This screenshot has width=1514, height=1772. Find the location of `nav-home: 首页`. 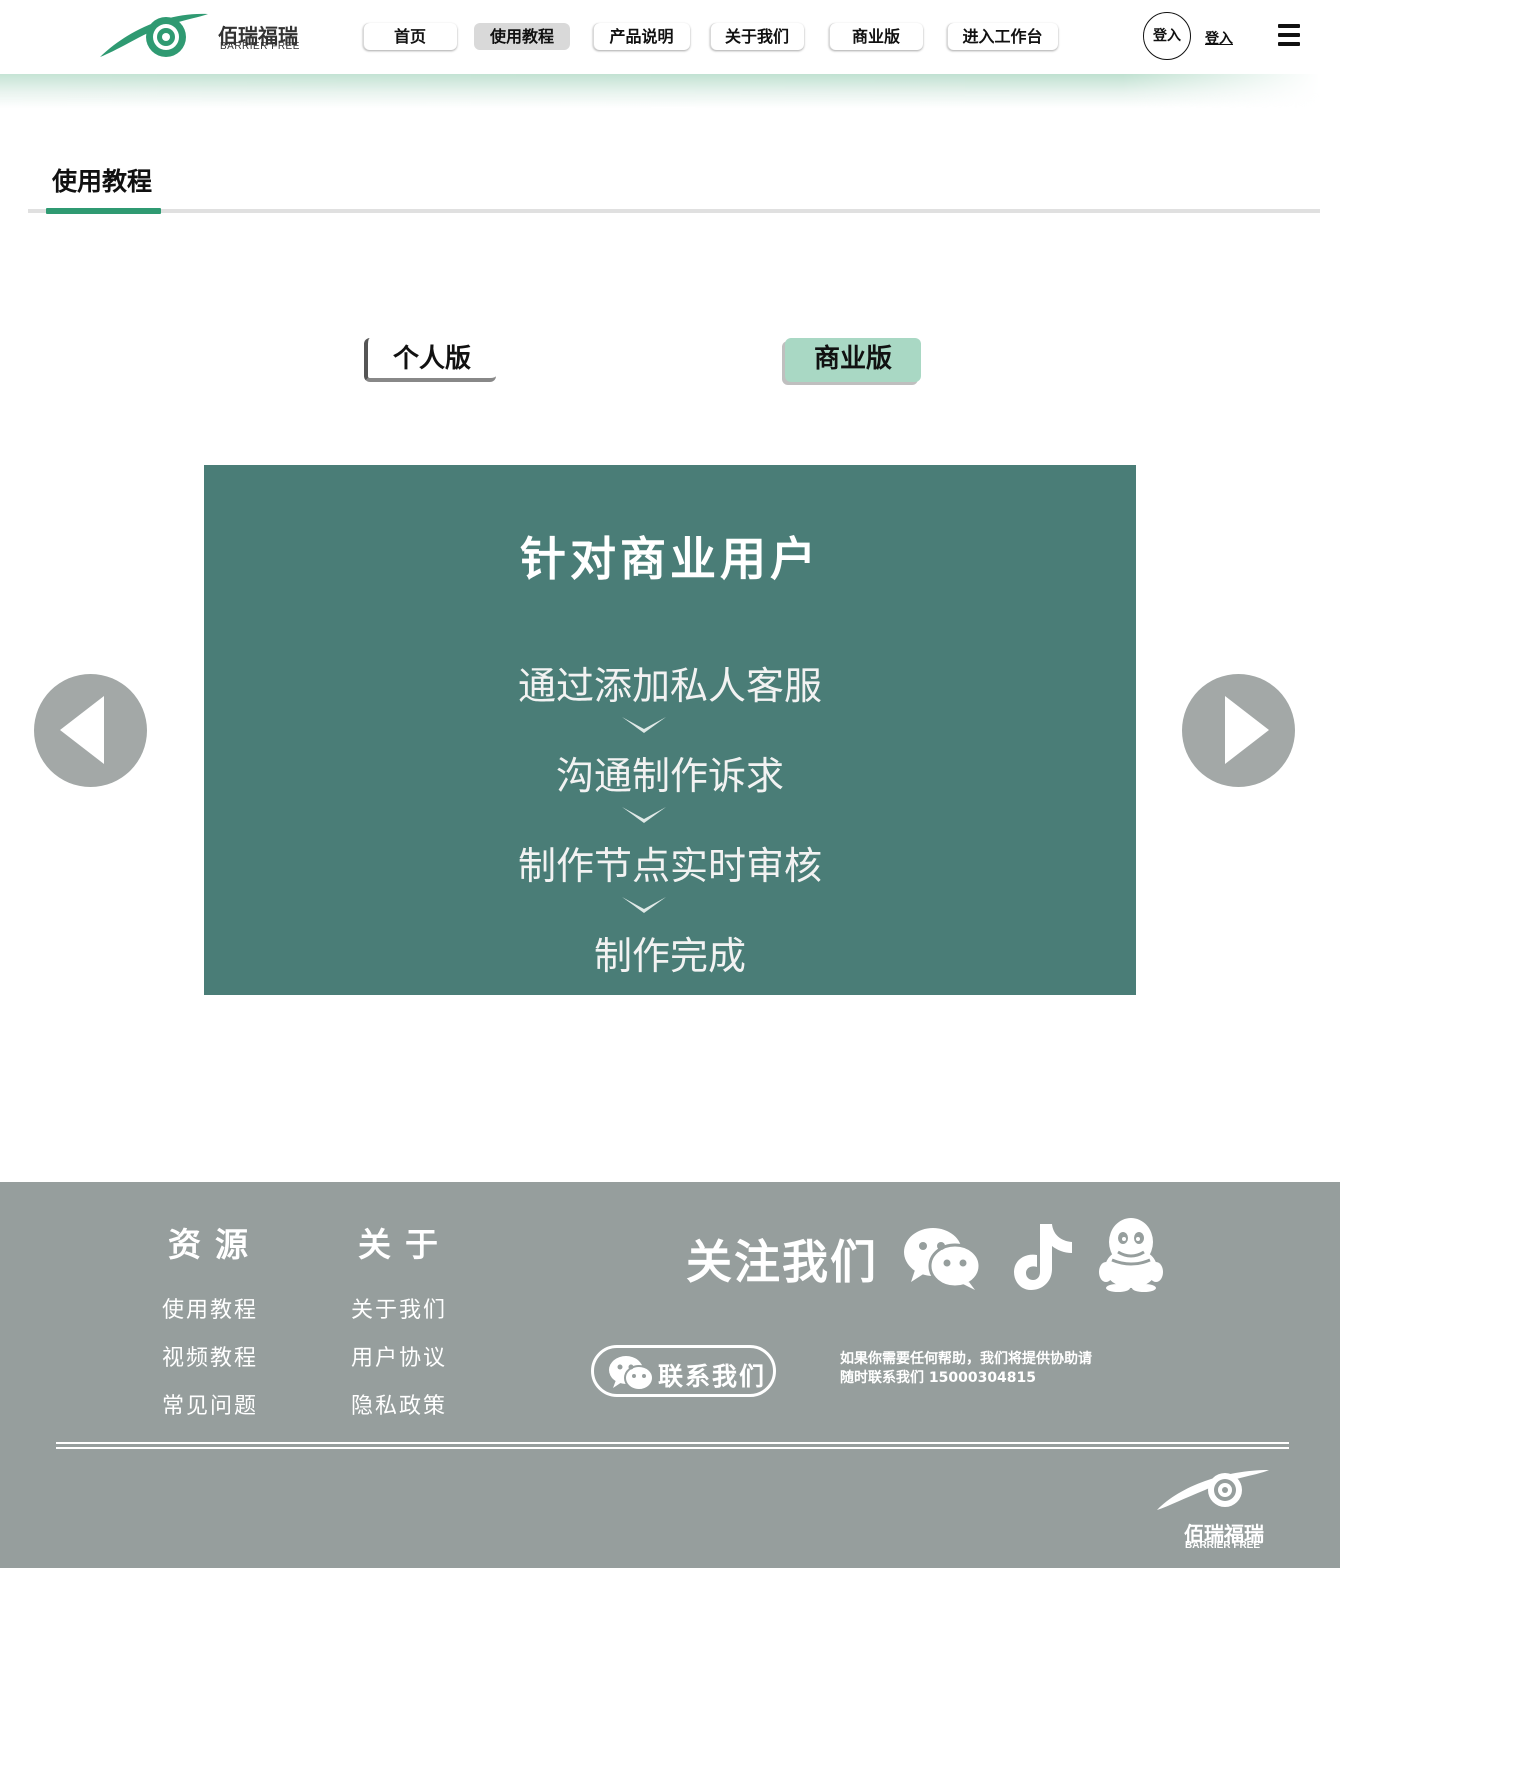

nav-home: 首页 is located at coordinates (410, 36).